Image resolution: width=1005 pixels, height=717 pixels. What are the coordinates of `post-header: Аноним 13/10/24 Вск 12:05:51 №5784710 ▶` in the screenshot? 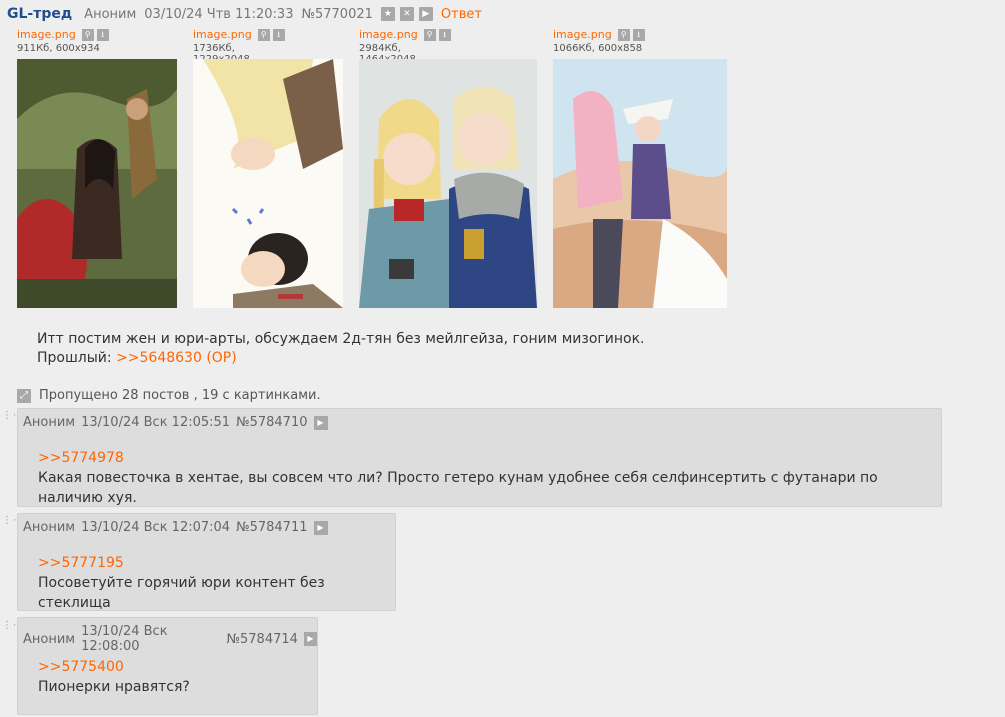 It's located at (175, 422).